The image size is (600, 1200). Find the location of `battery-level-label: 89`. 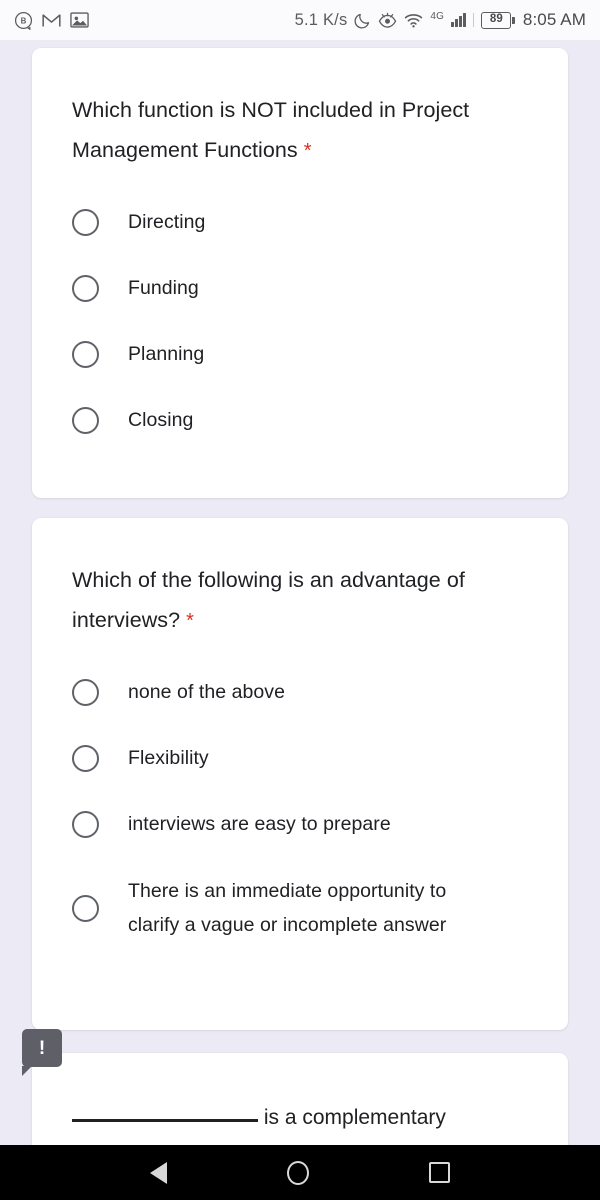

battery-level-label: 89 is located at coordinates (496, 20).